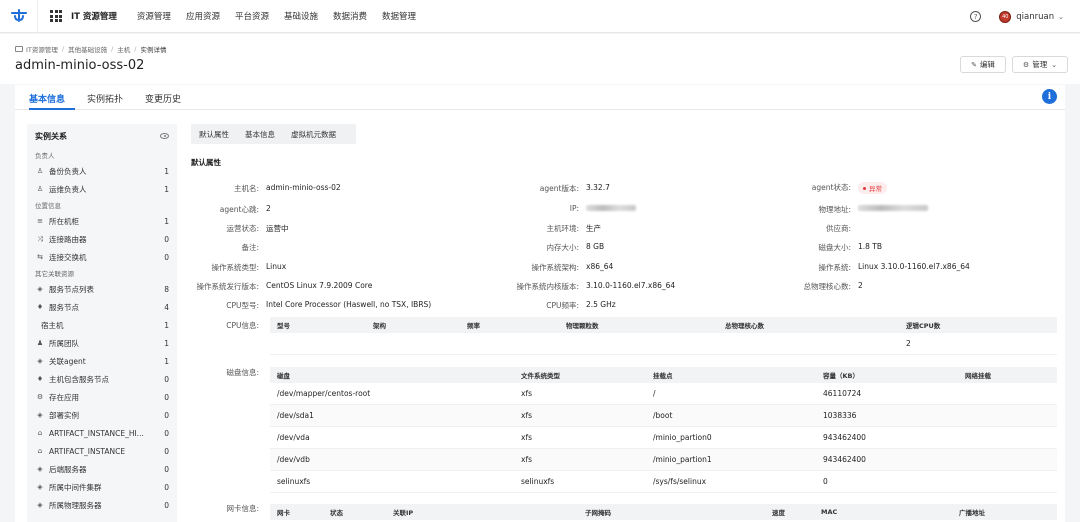 This screenshot has height=522, width=1080. I want to click on table-cell: /dev/vda, so click(293, 437).